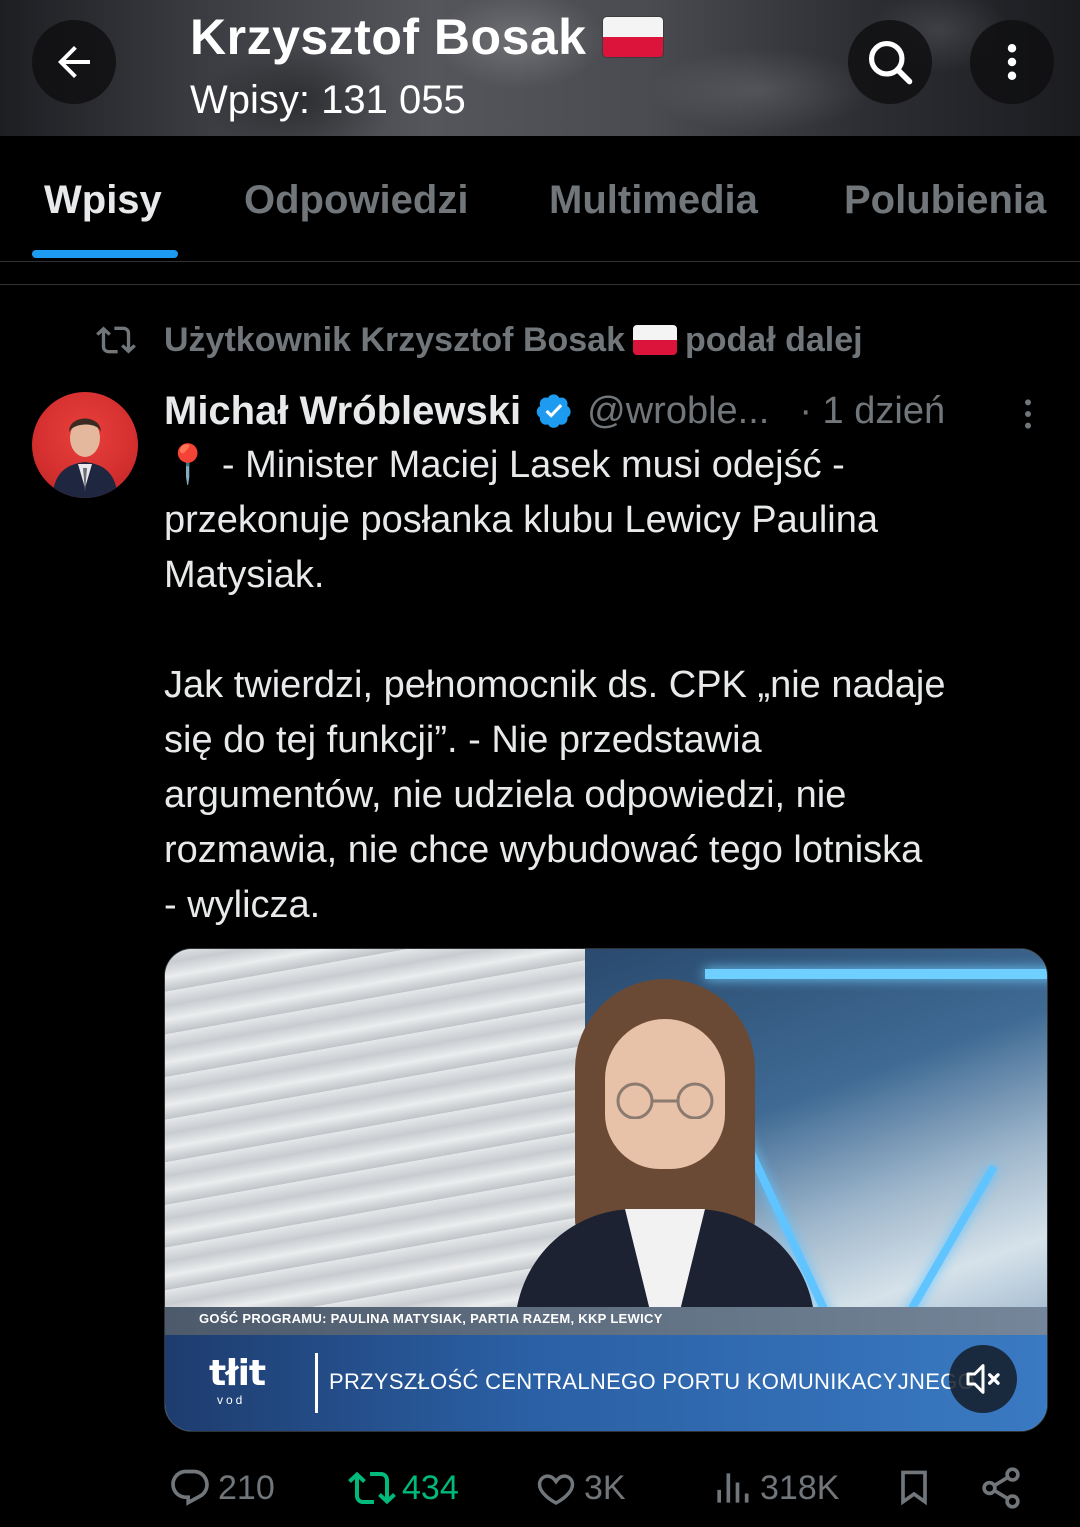 The image size is (1080, 1527). What do you see at coordinates (556, 1490) in the screenshot?
I see `like-icon` at bounding box center [556, 1490].